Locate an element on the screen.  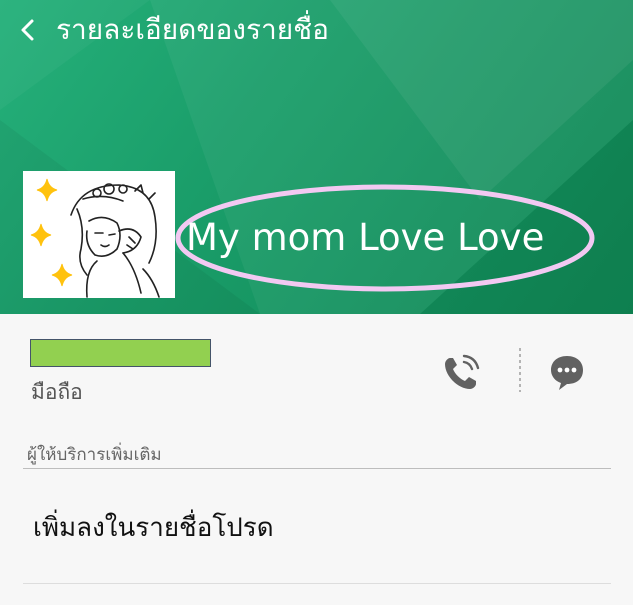
chevron-left-icon is located at coordinates (27, 30).